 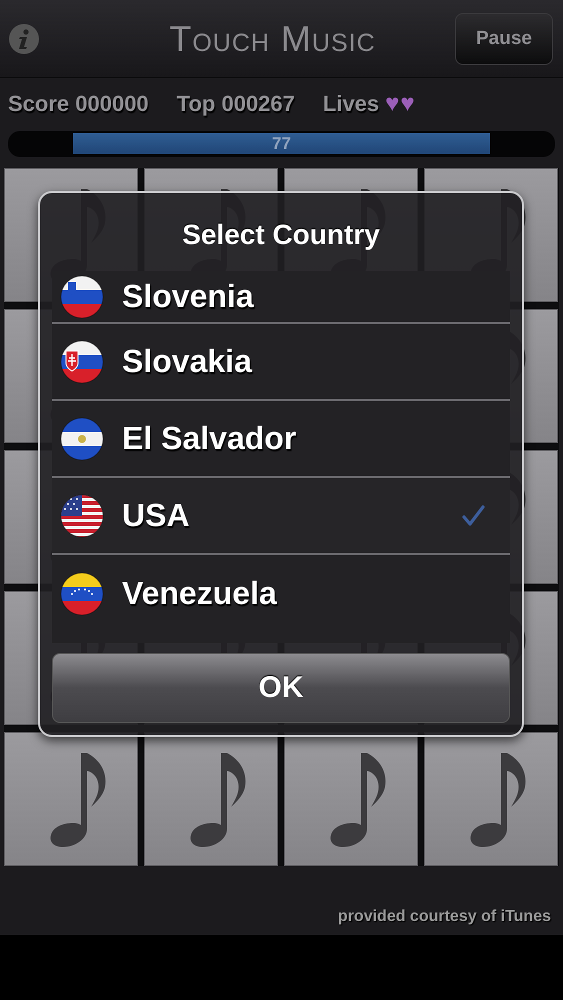 What do you see at coordinates (351, 104) in the screenshot?
I see `lives-label: Lives` at bounding box center [351, 104].